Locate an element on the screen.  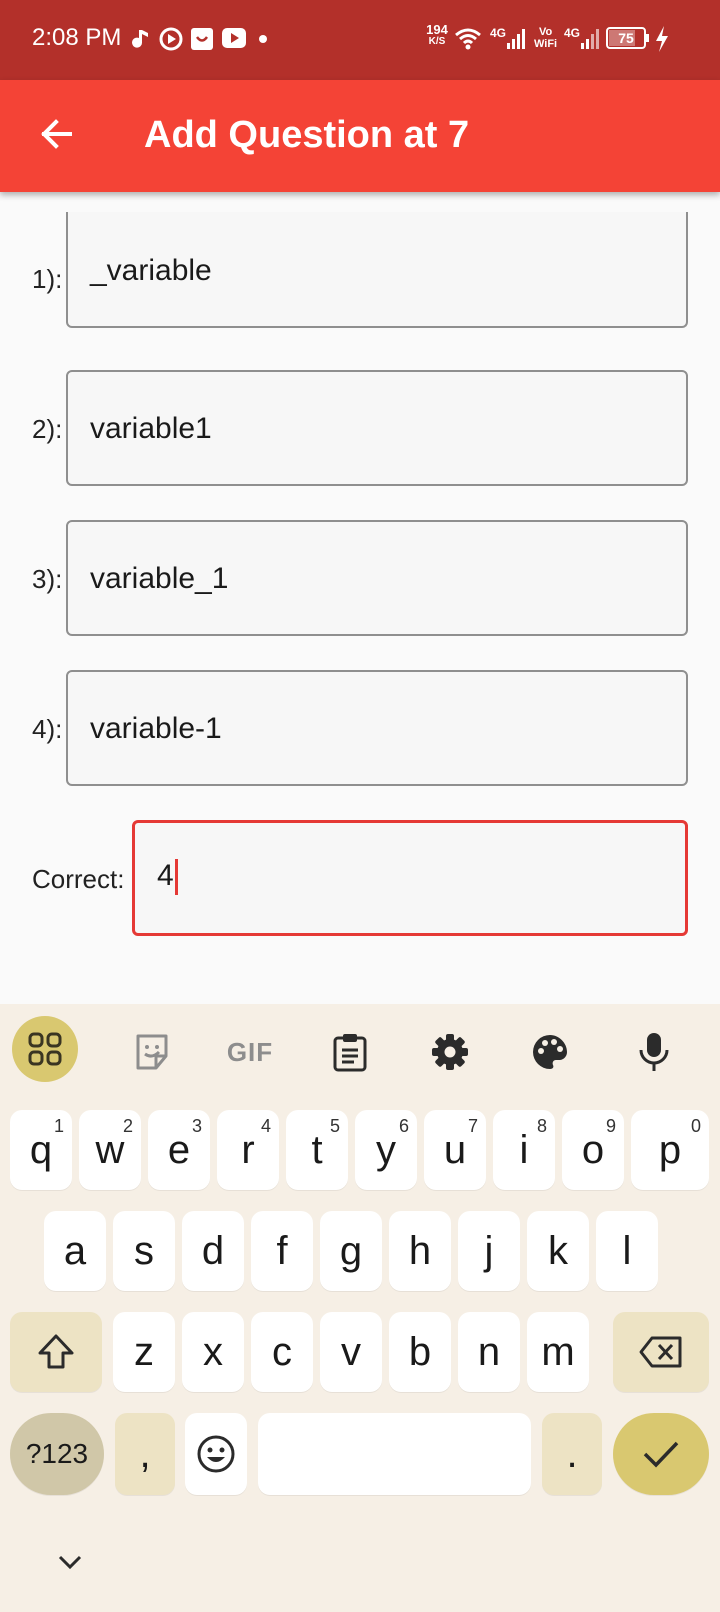
key-j: j is located at coordinates (489, 1251).